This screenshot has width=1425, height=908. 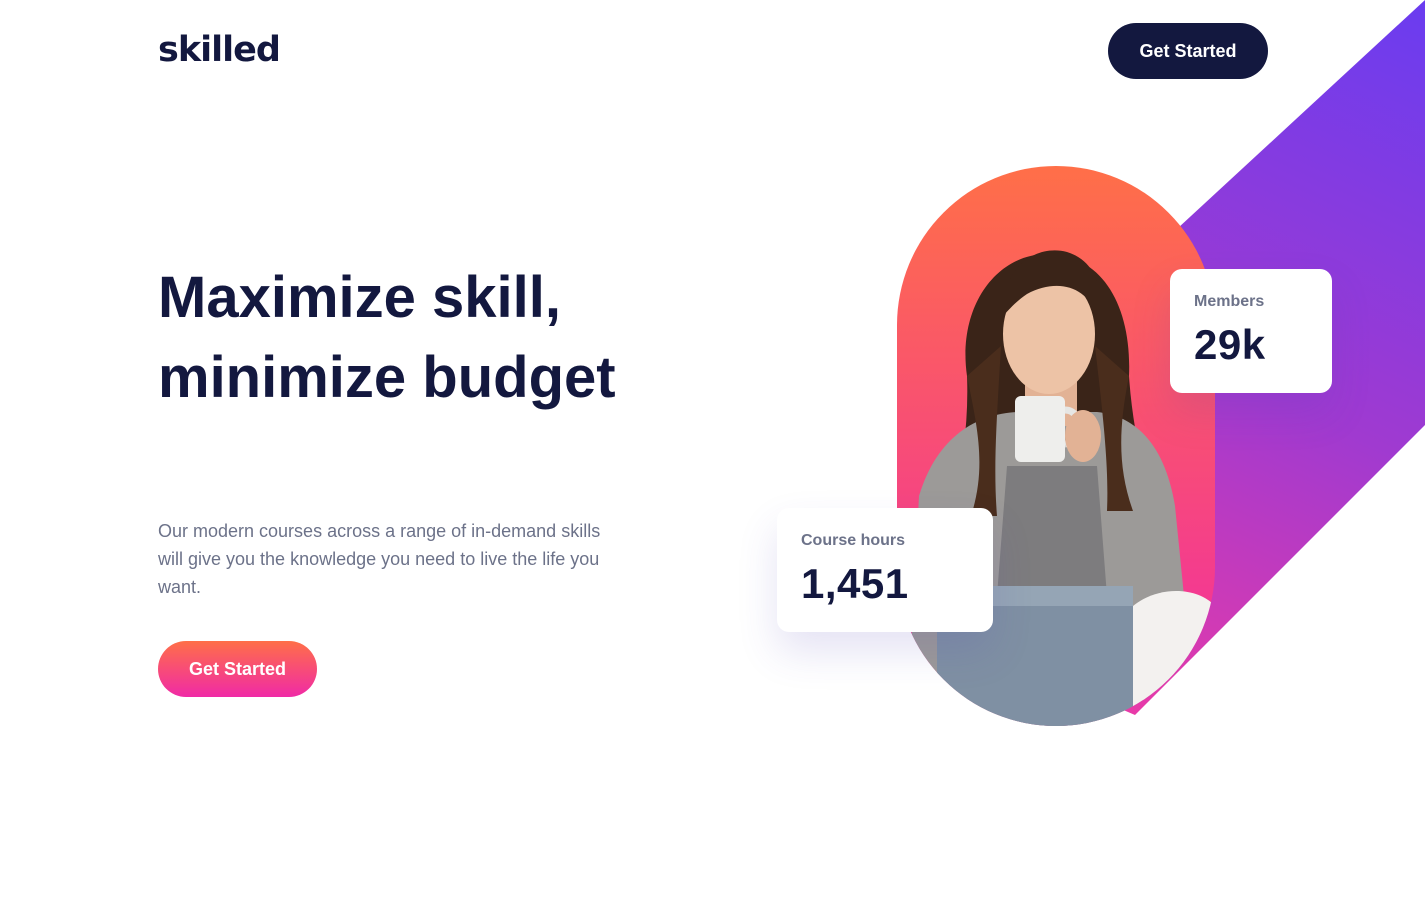 I want to click on hero-get-started-button: Get Started, so click(x=237, y=669).